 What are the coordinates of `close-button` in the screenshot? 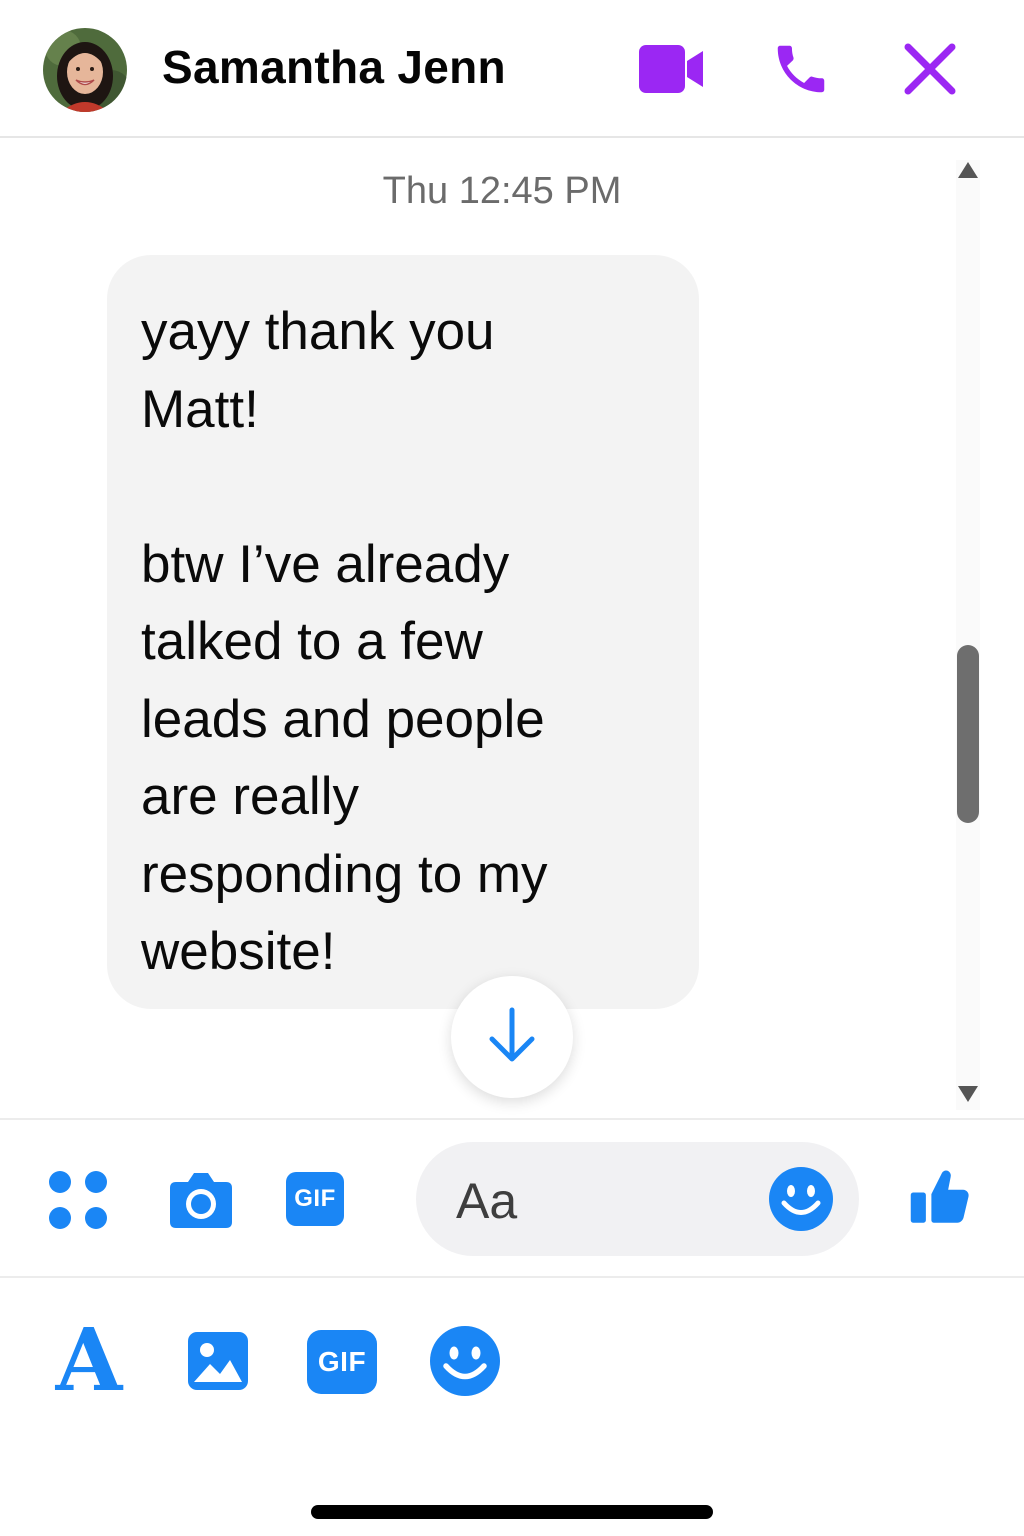 It's located at (930, 71).